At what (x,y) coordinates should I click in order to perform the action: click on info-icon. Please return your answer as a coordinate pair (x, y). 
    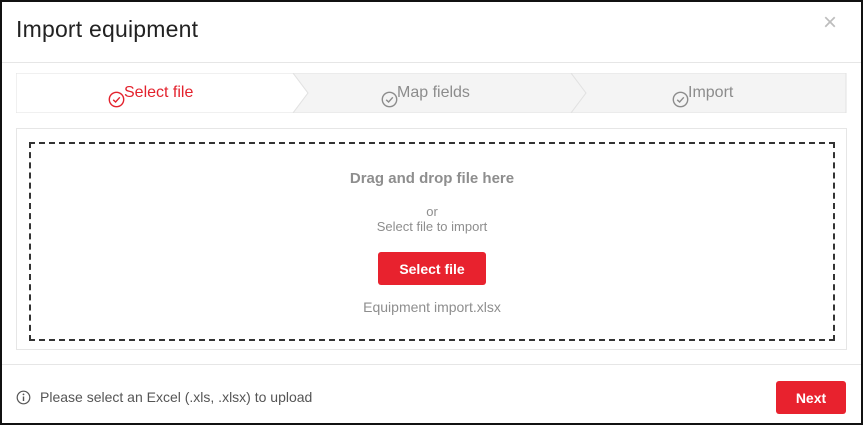
    Looking at the image, I should click on (23, 400).